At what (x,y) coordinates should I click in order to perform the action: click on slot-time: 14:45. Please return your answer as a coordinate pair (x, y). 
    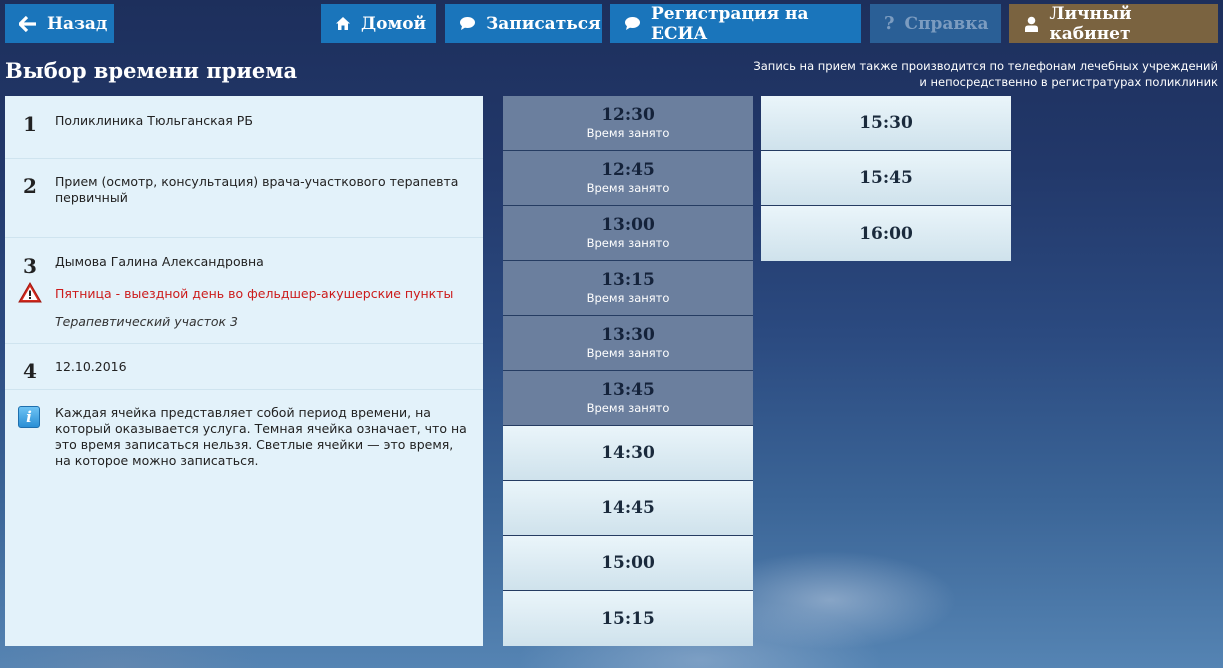
    Looking at the image, I should click on (628, 508).